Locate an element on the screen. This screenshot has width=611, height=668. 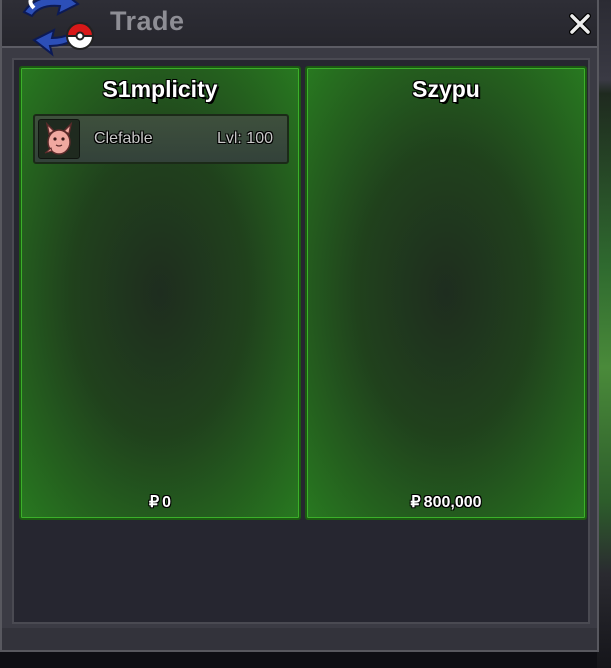
player-name: Szypu is located at coordinates (446, 89).